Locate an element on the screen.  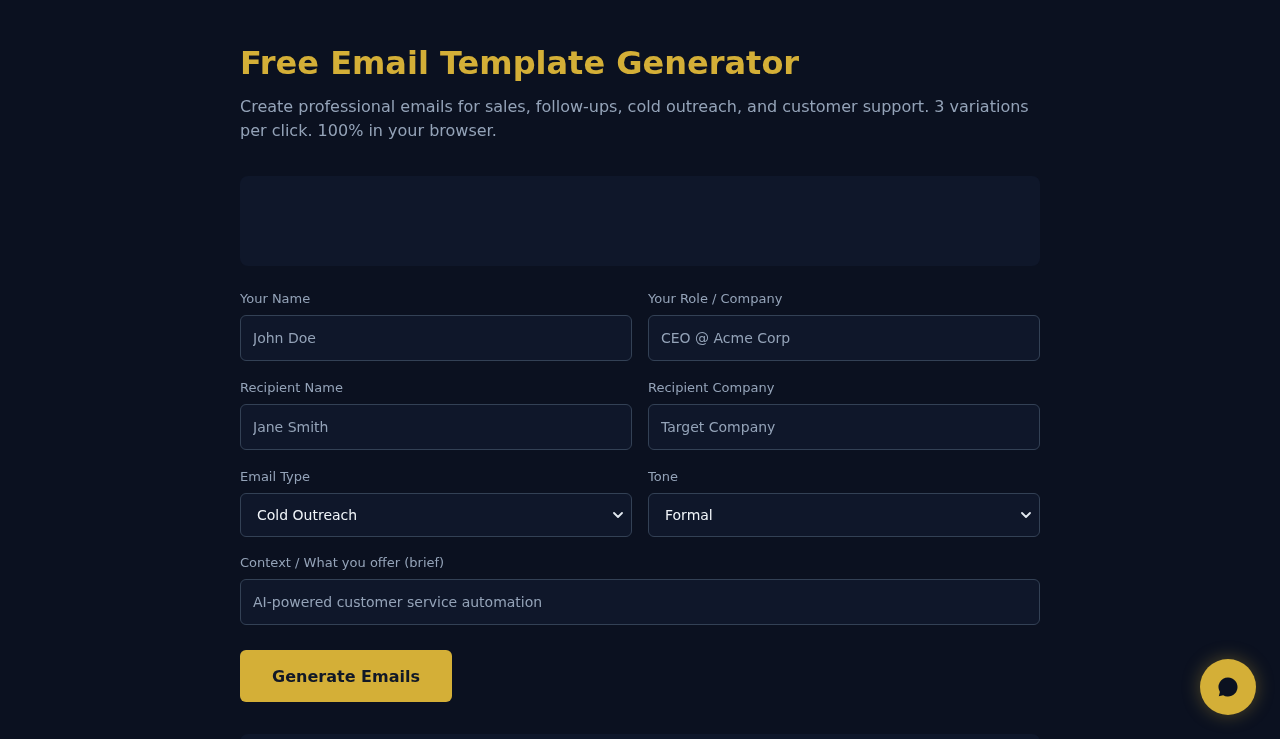
field-label: Your Name is located at coordinates (275, 299).